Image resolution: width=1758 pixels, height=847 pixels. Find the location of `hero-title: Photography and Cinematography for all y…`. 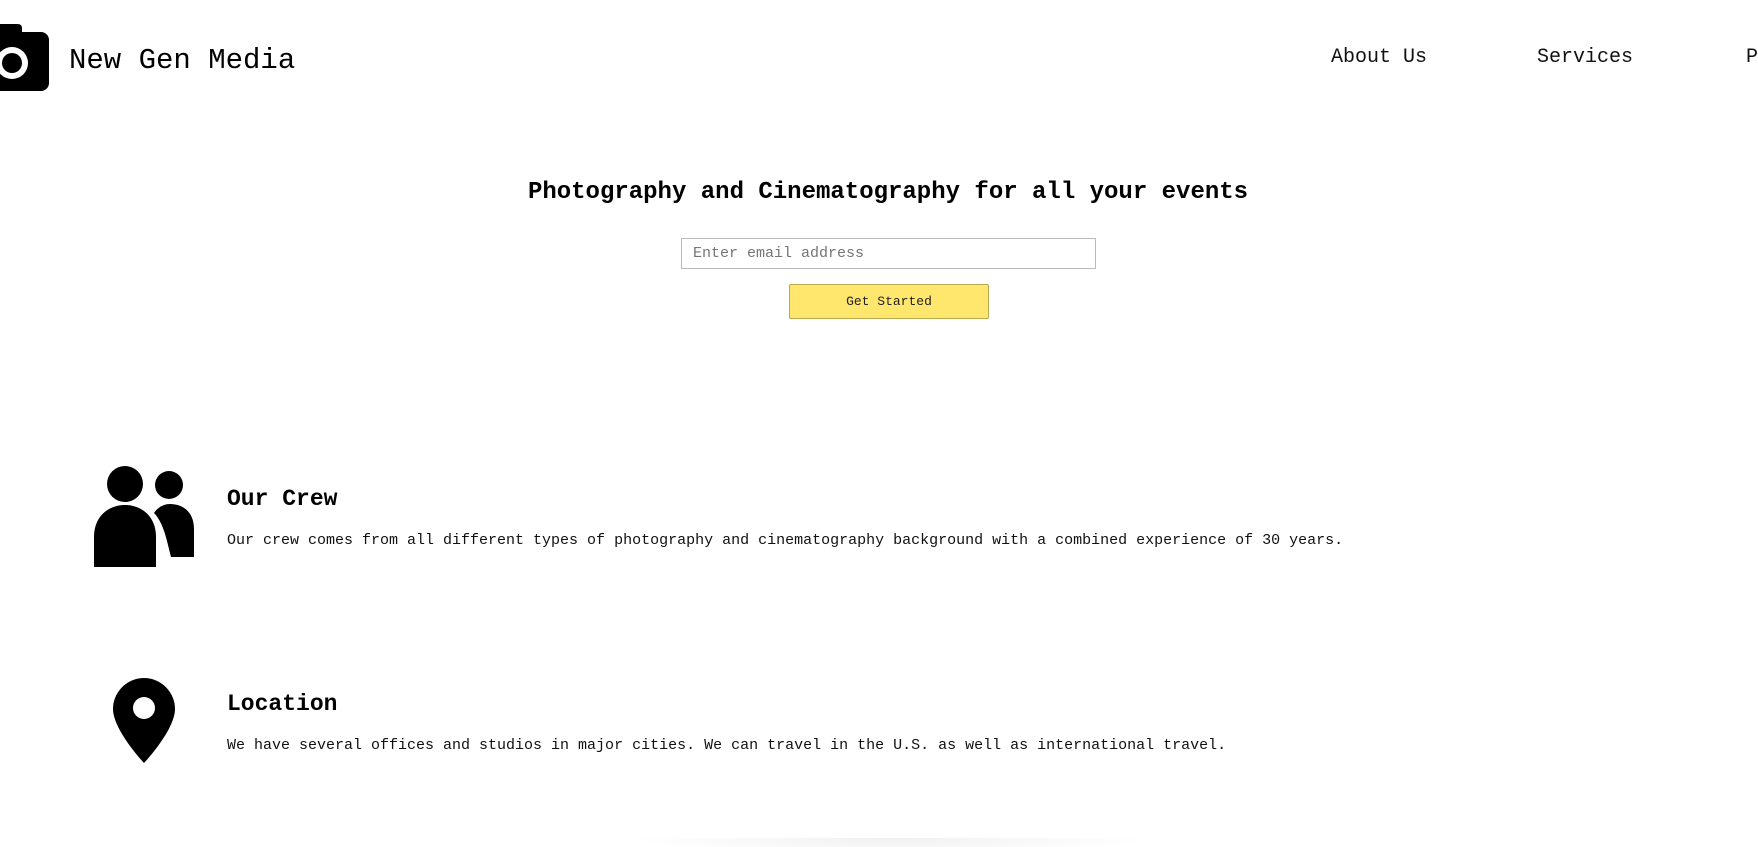

hero-title: Photography and Cinematography for all y… is located at coordinates (888, 192).